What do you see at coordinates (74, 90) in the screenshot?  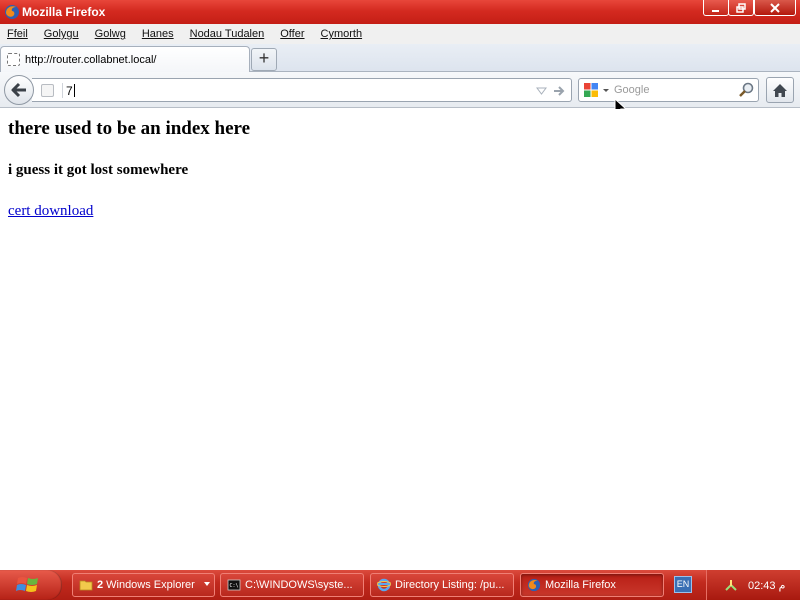 I see `text-caret` at bounding box center [74, 90].